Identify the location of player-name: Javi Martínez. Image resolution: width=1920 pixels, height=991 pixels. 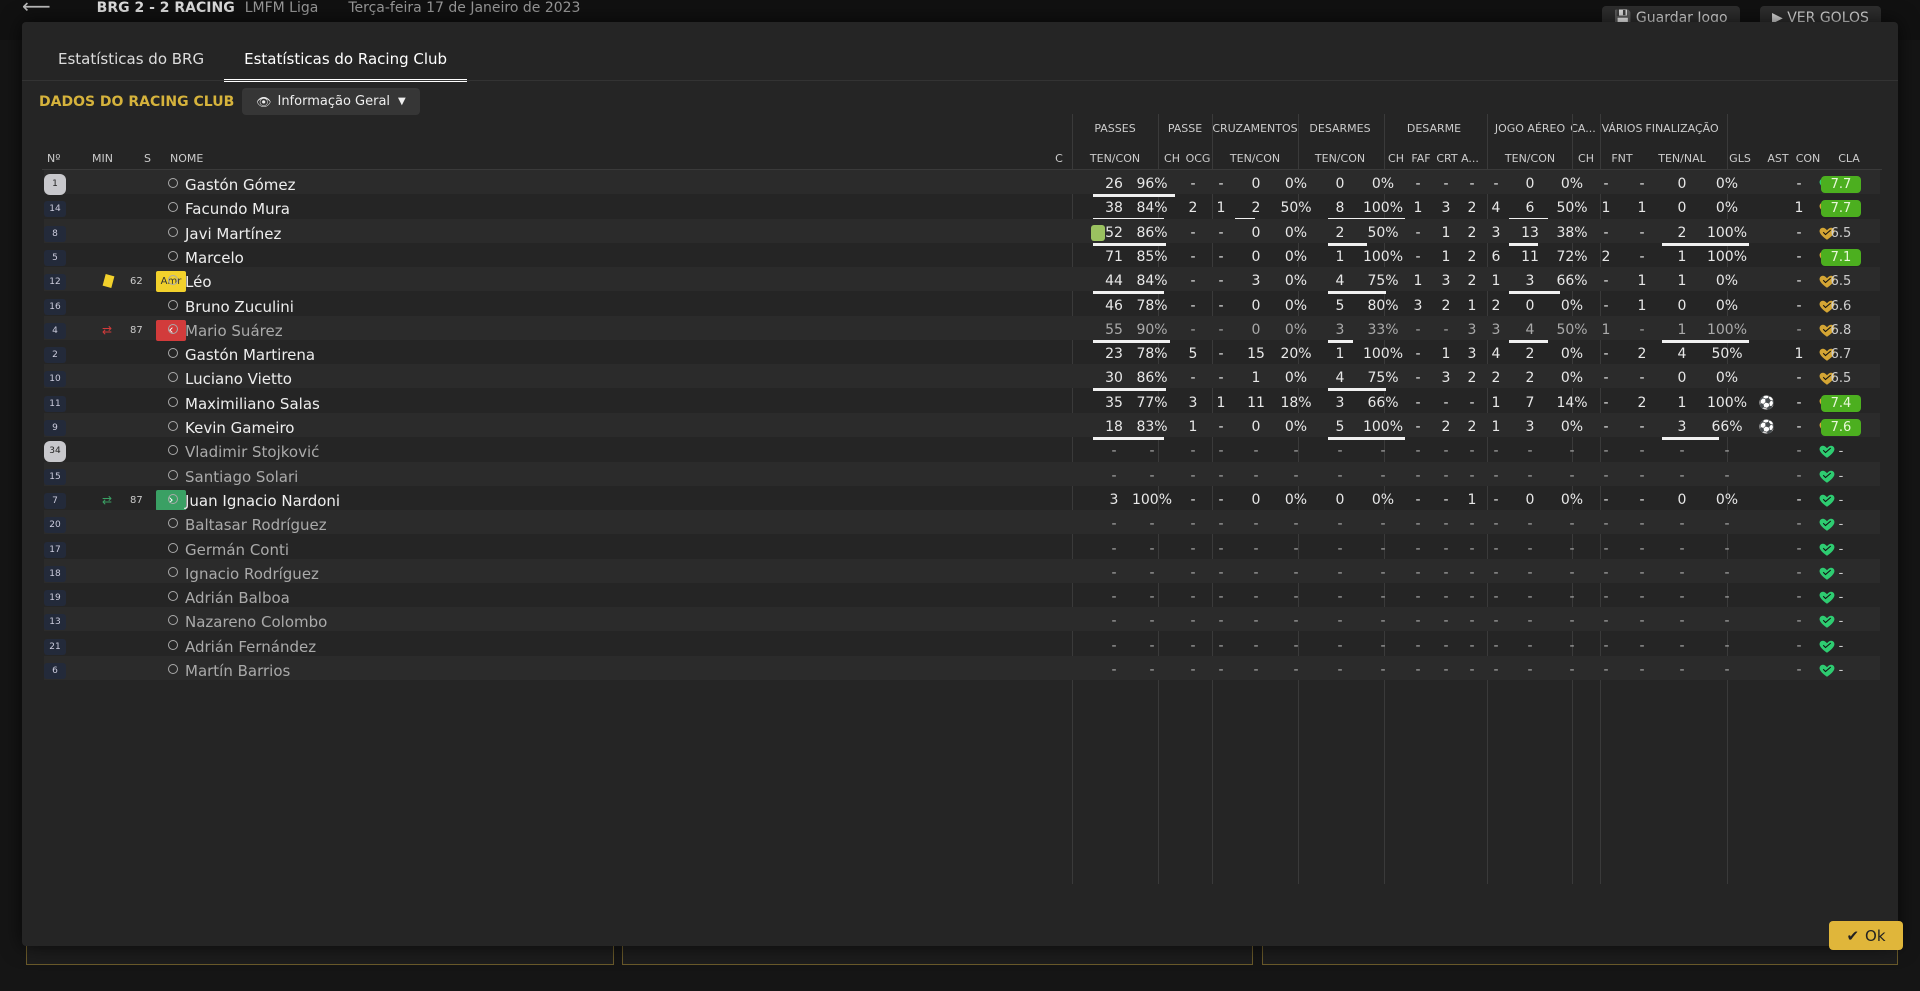
(233, 234).